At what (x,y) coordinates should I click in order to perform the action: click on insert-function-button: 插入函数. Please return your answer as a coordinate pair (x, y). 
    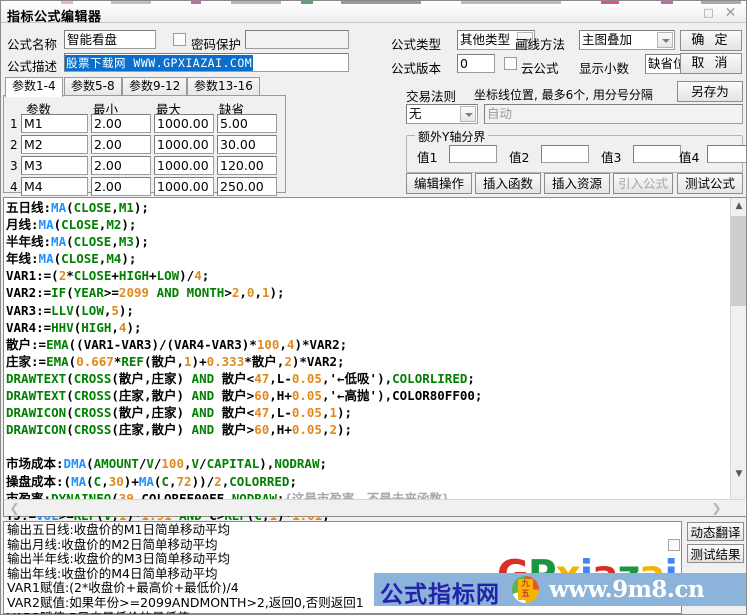
    Looking at the image, I should click on (508, 183).